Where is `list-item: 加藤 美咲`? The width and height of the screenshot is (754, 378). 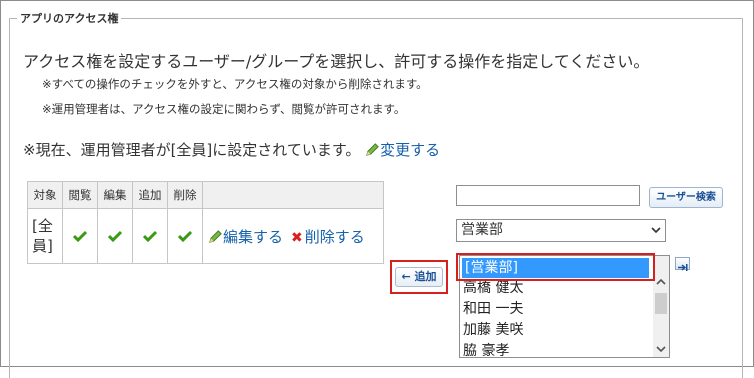 list-item: 加藤 美咲 is located at coordinates (564, 330).